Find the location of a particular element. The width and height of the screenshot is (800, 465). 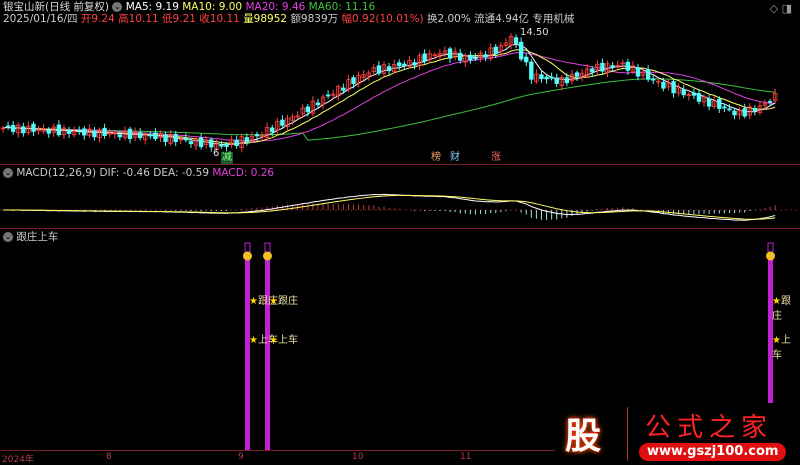

tag-finance: 财 is located at coordinates (455, 157).